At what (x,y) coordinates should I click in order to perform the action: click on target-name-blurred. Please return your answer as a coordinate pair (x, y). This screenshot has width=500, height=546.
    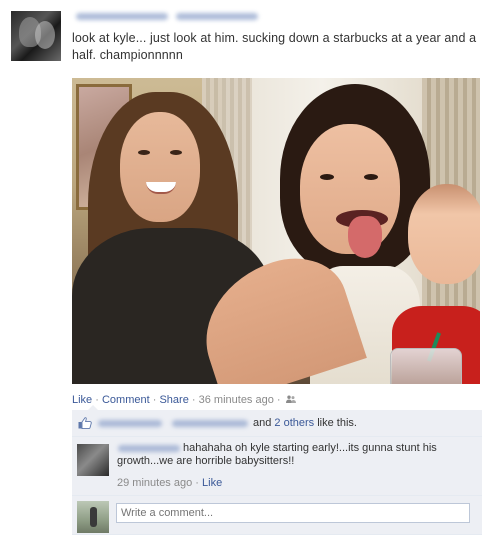
    Looking at the image, I should click on (217, 16).